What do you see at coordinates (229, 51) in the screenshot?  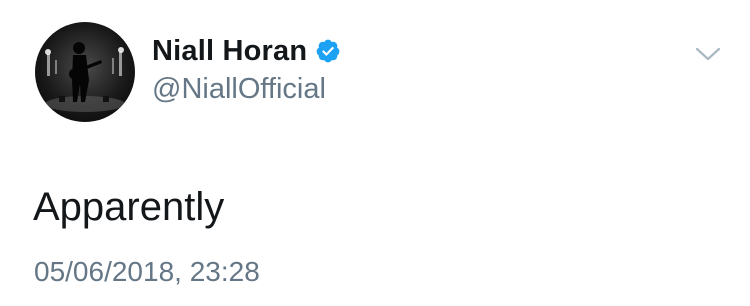 I see `author-display-name: Niall Horan` at bounding box center [229, 51].